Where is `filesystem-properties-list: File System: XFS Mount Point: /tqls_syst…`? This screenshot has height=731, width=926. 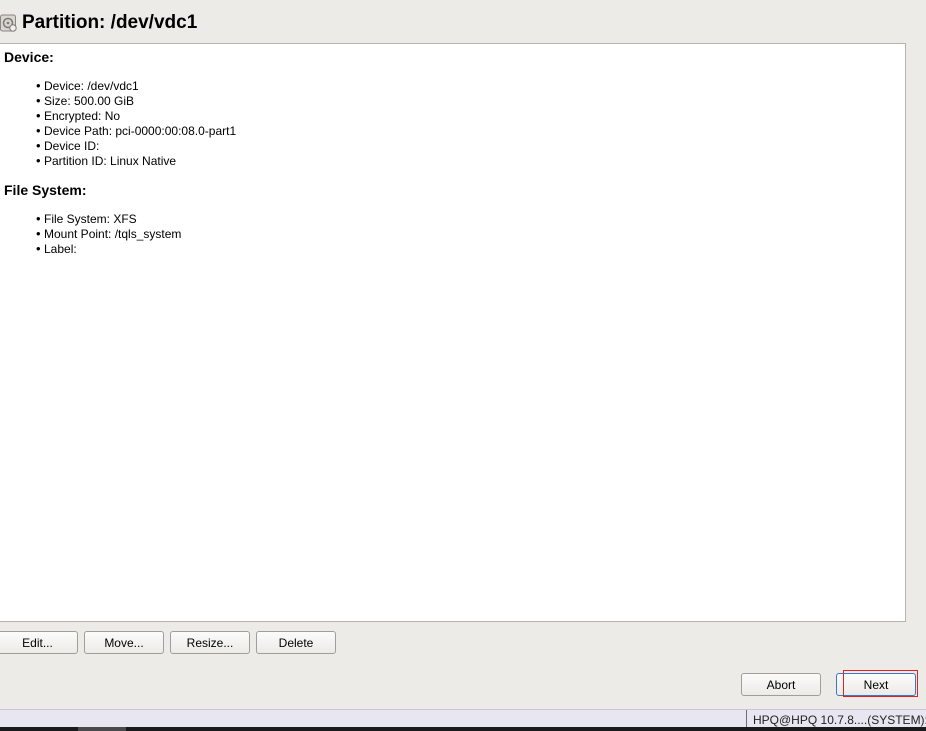
filesystem-properties-list: File System: XFS Mount Point: /tqls_syst… is located at coordinates (108, 233).